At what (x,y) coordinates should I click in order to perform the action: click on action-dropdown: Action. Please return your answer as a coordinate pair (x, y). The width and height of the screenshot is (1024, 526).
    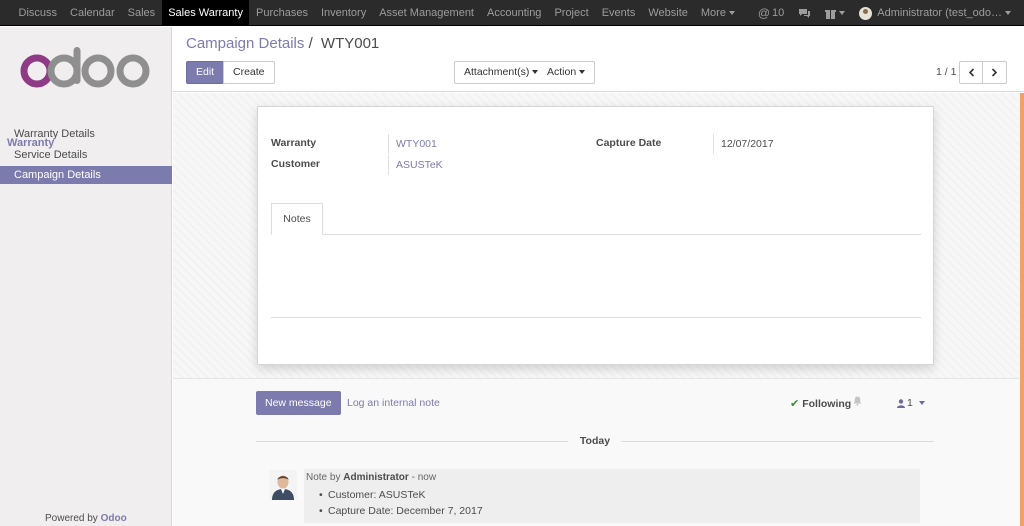
    Looking at the image, I should click on (567, 72).